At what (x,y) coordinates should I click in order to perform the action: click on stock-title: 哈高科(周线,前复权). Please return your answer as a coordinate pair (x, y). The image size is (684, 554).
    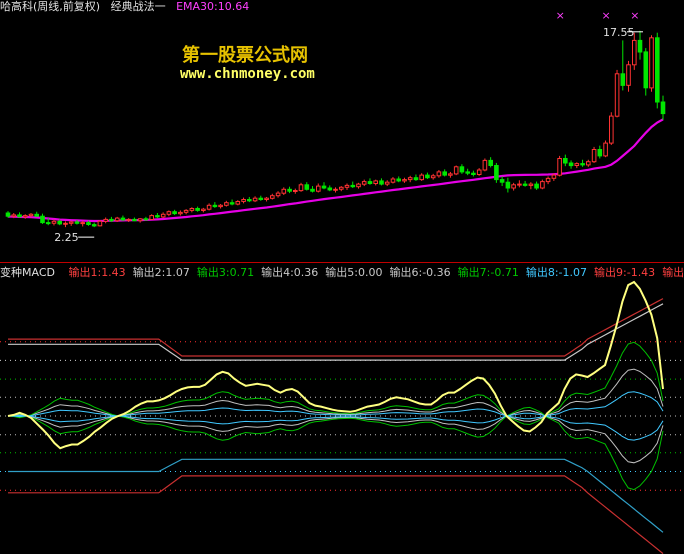
    Looking at the image, I should click on (50, 6).